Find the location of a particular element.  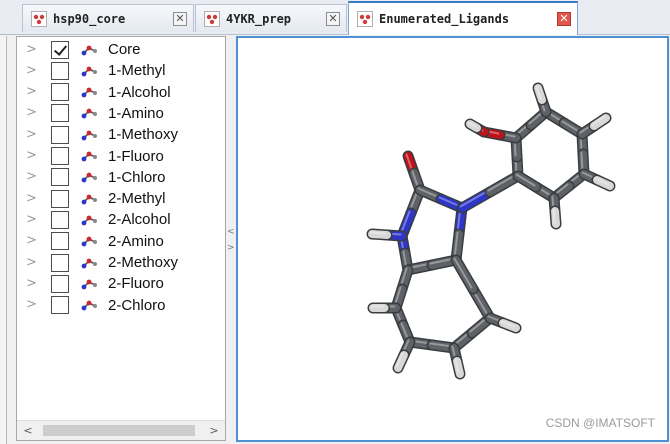

tree-item: > Core is located at coordinates (121, 49).